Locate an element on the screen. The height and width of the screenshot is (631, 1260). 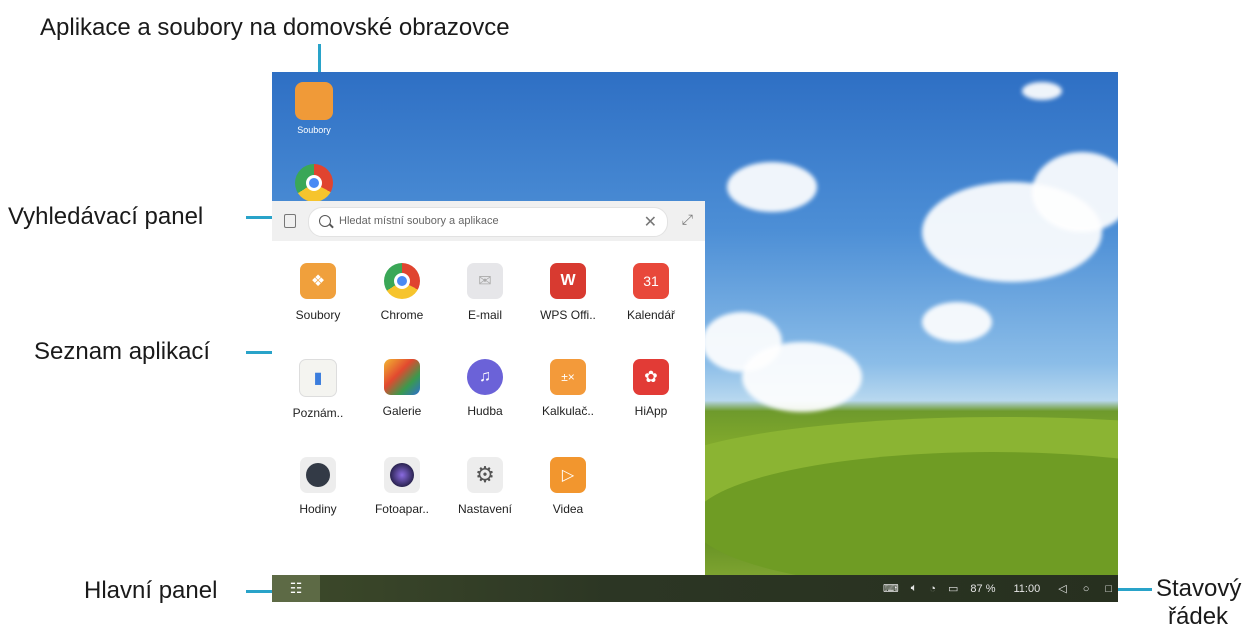
app-item-notes: ▮ Poznám.. is located at coordinates (318, 389).